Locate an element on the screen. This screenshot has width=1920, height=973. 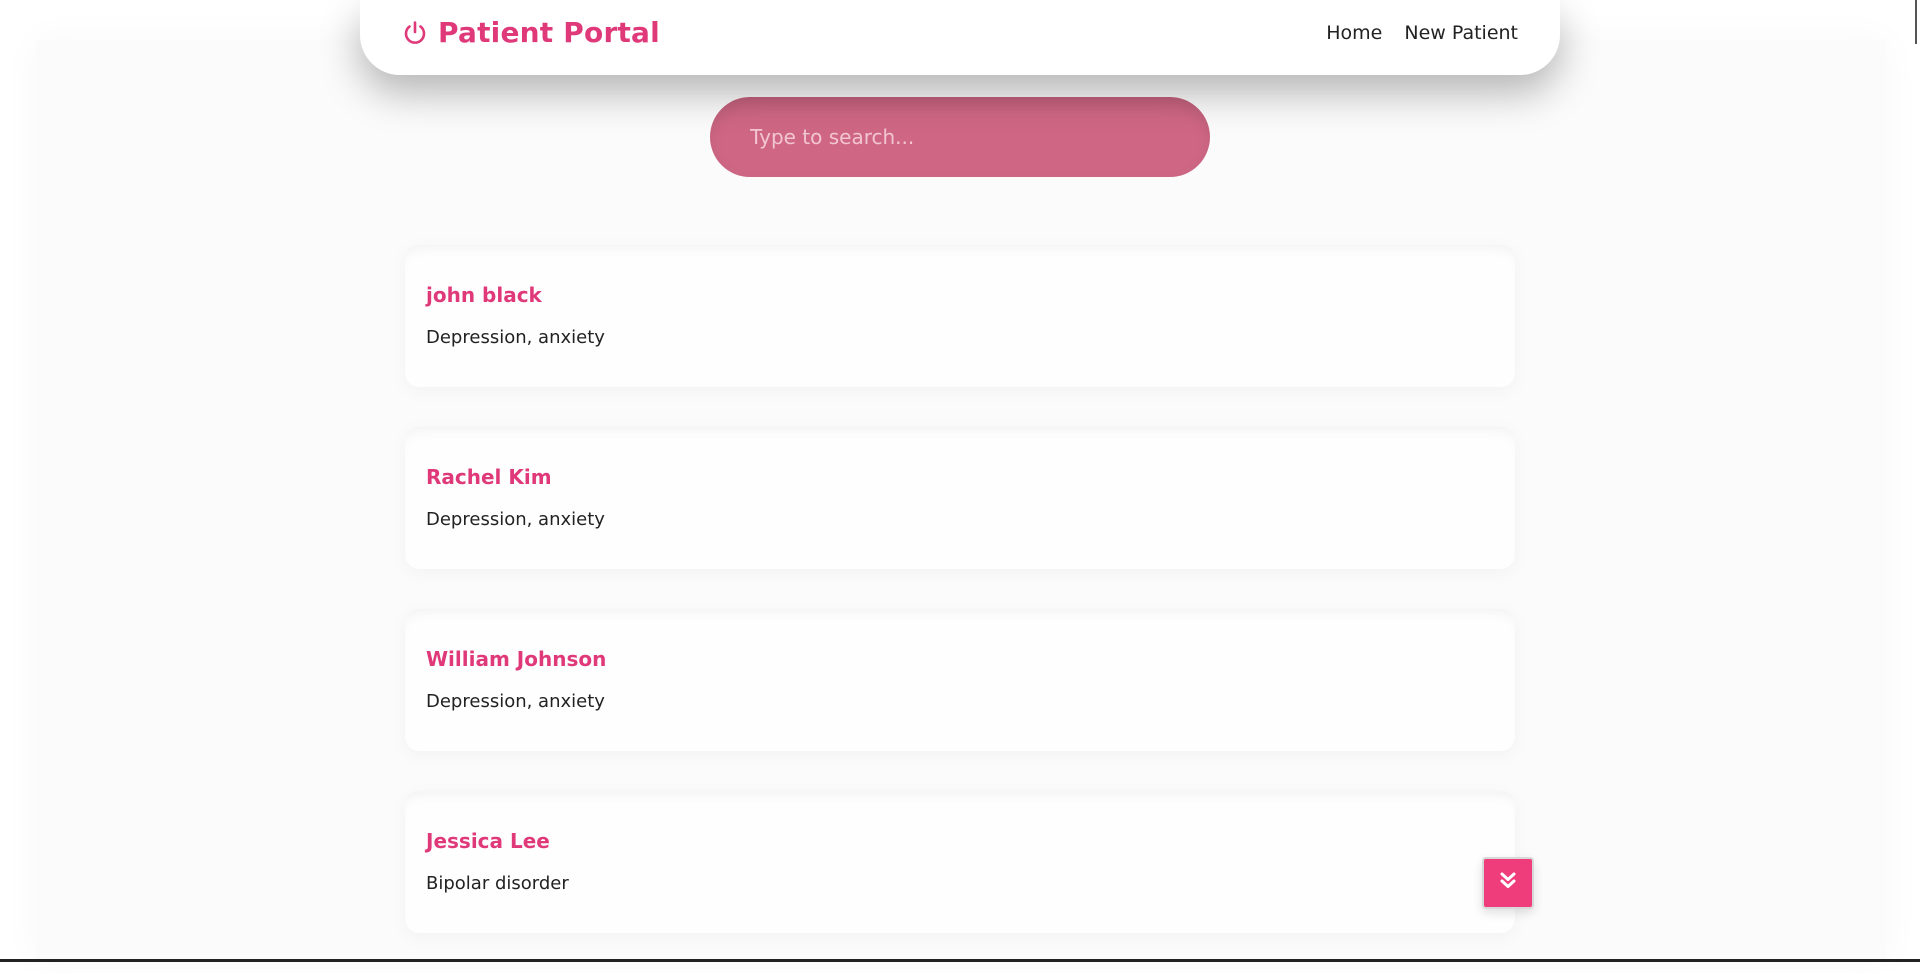
app-title: Patient Portal is located at coordinates (549, 32).